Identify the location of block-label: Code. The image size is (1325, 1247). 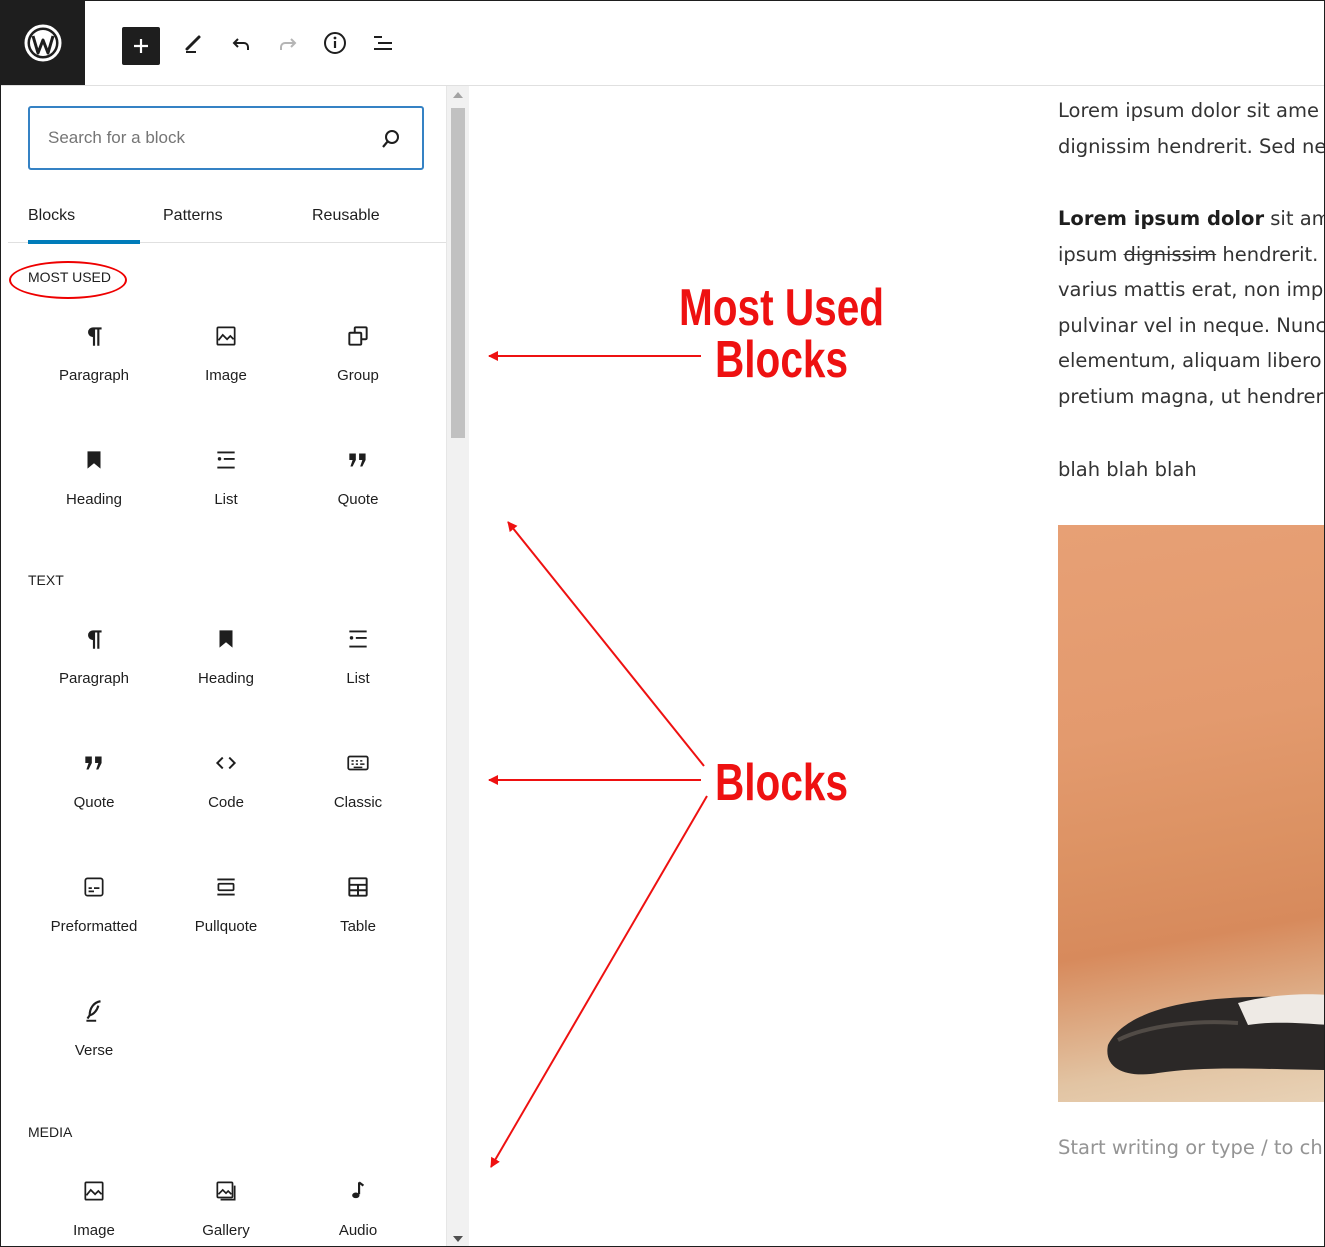
(226, 802).